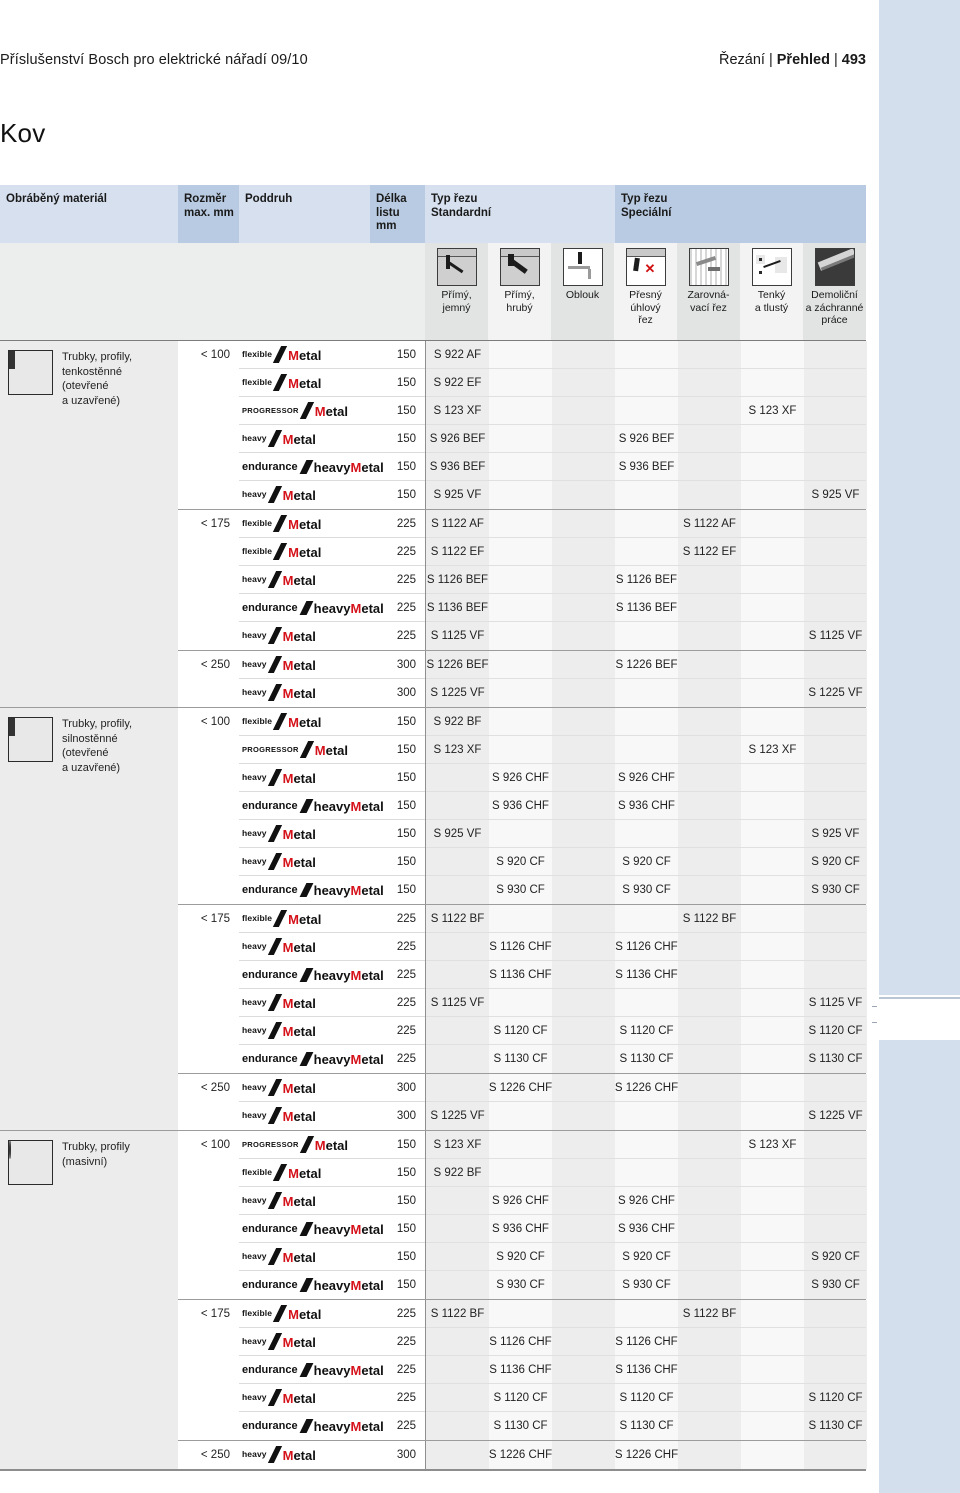  What do you see at coordinates (97, 357) in the screenshot?
I see `material-label-line: Trubky, profily,` at bounding box center [97, 357].